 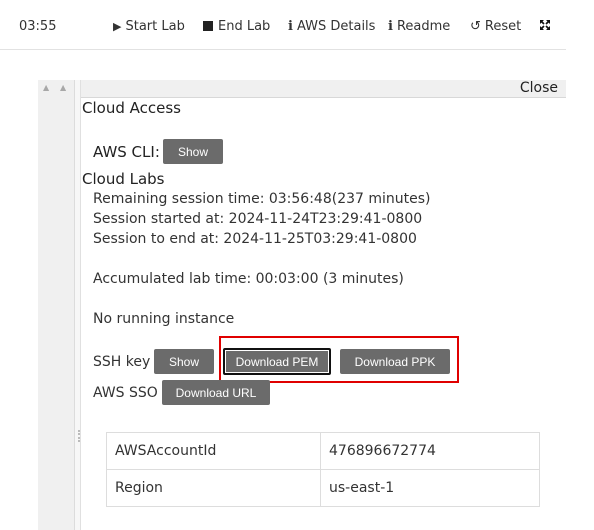 I want to click on aws-details-button: i AWS Details, so click(x=331, y=26).